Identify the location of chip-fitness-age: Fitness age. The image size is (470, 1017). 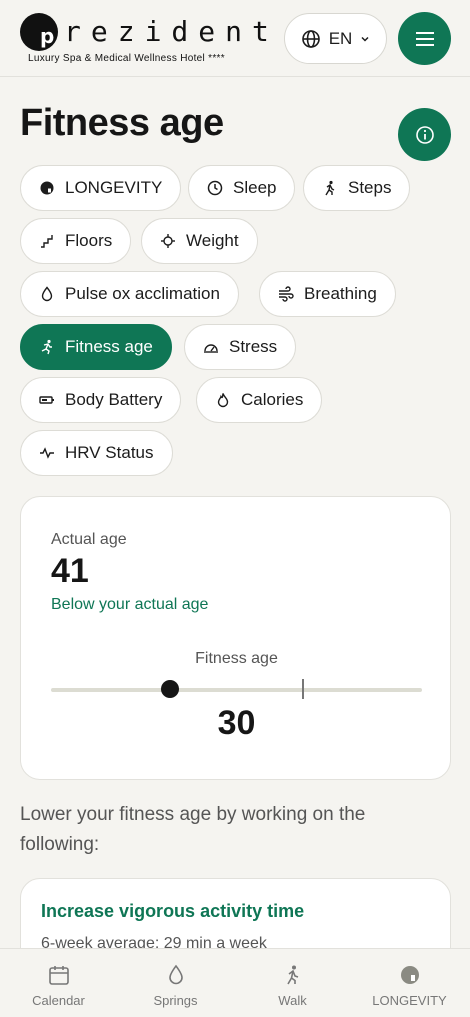
(96, 347).